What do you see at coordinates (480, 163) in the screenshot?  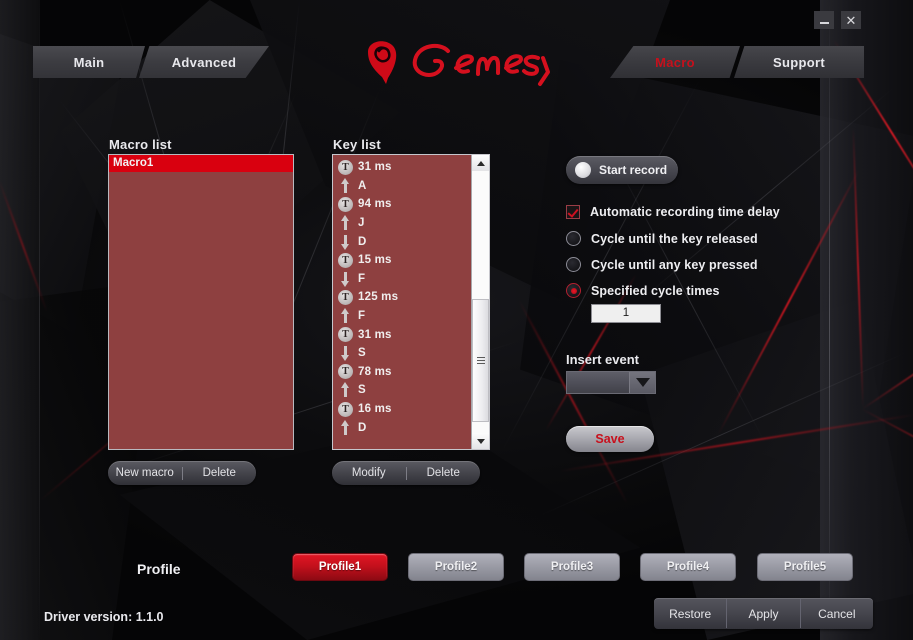 I see `scroll-up-icon` at bounding box center [480, 163].